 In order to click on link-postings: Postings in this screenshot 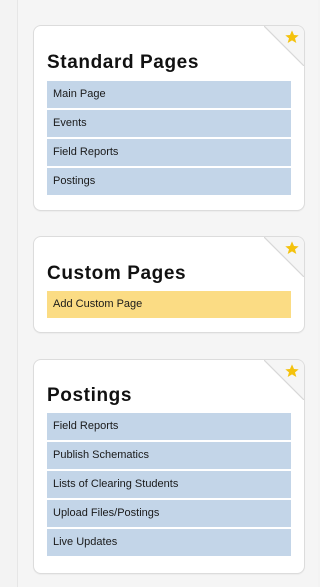, I will do `click(169, 181)`.